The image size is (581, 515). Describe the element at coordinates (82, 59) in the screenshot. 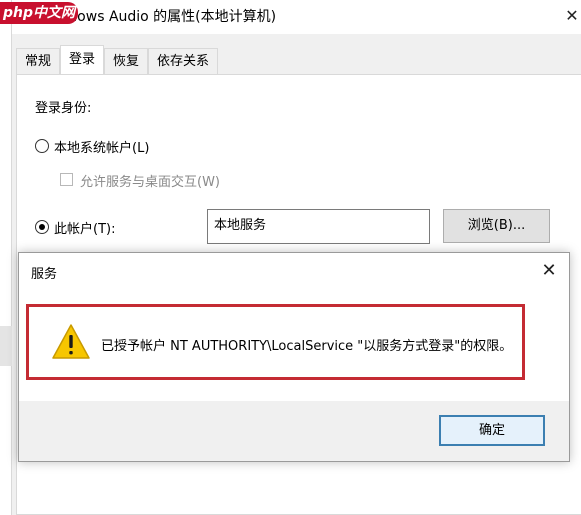

I see `tab-logon: 登录` at that location.